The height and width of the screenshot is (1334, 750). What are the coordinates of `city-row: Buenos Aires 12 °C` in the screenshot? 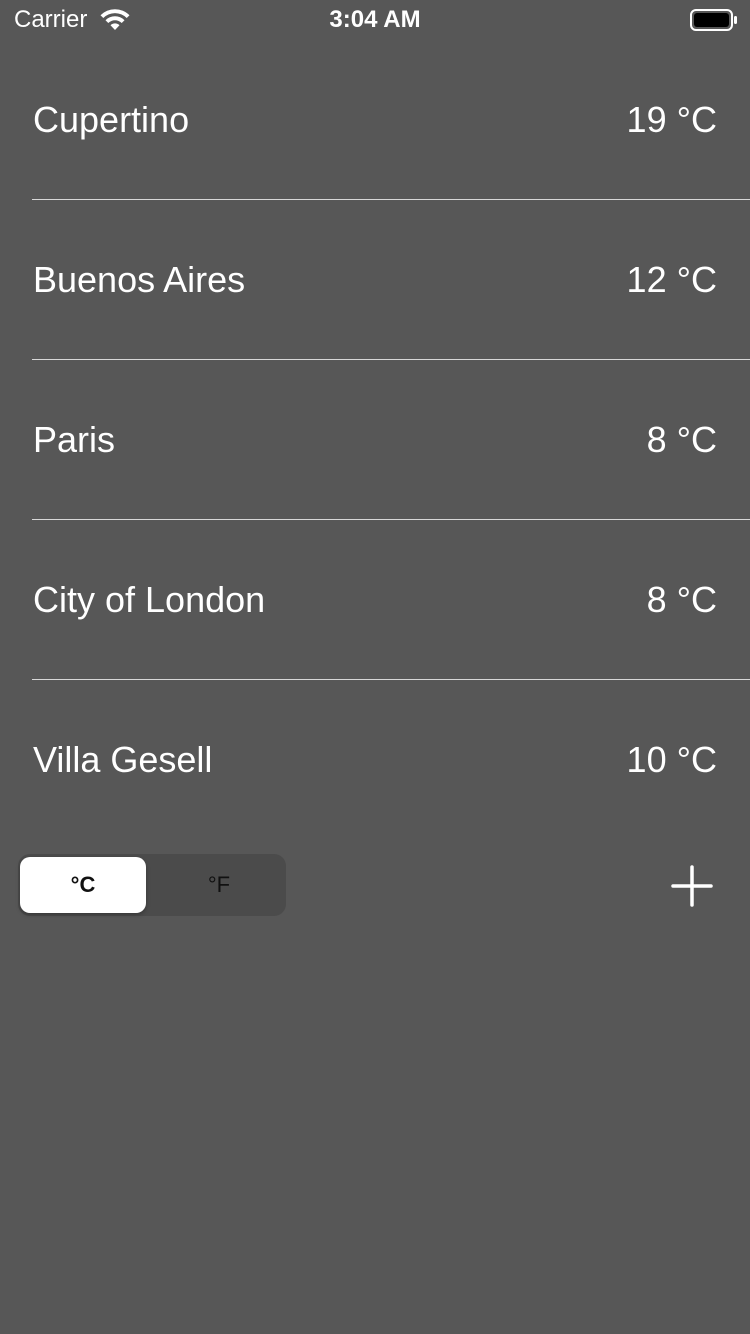 It's located at (375, 280).